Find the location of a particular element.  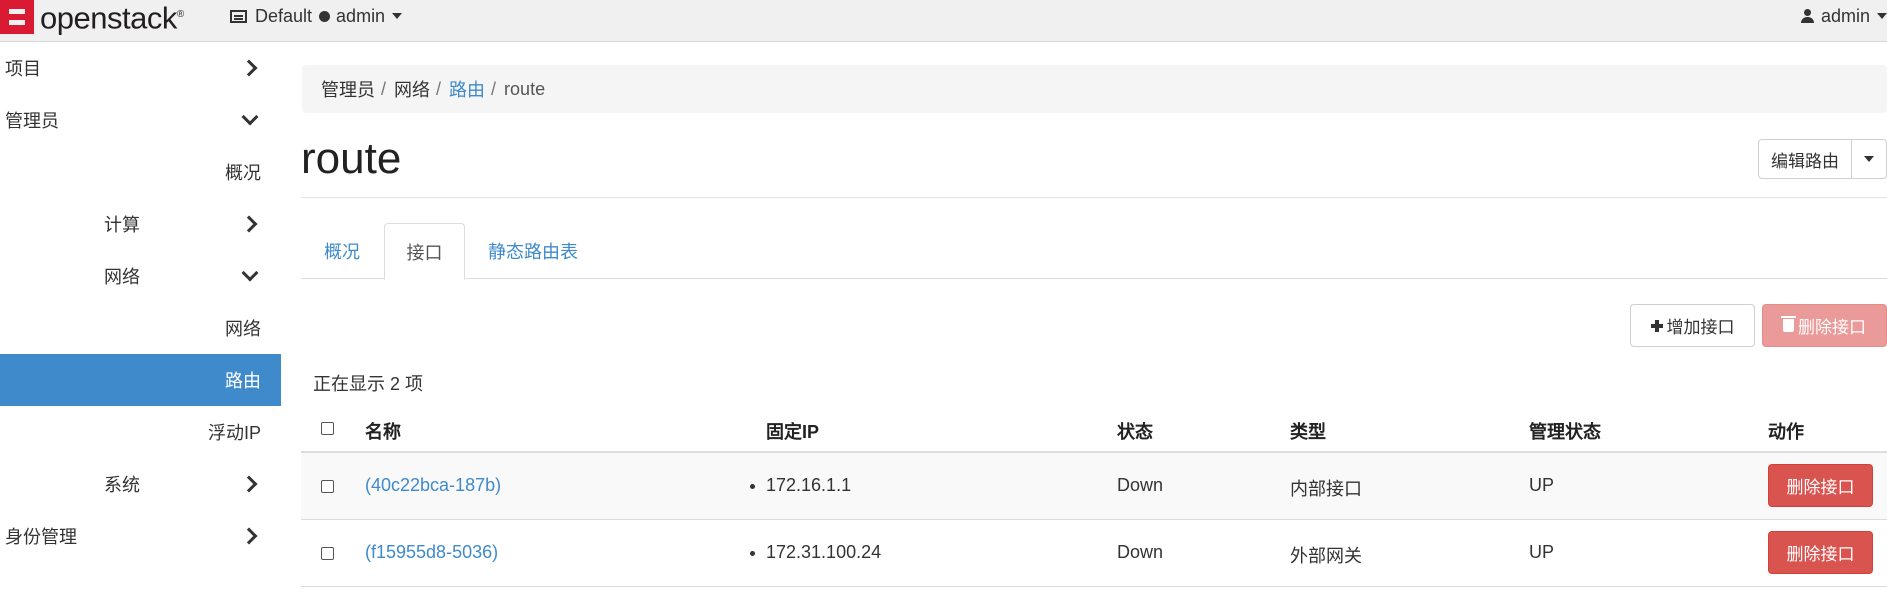

project-picker: Default admin is located at coordinates (316, 16).